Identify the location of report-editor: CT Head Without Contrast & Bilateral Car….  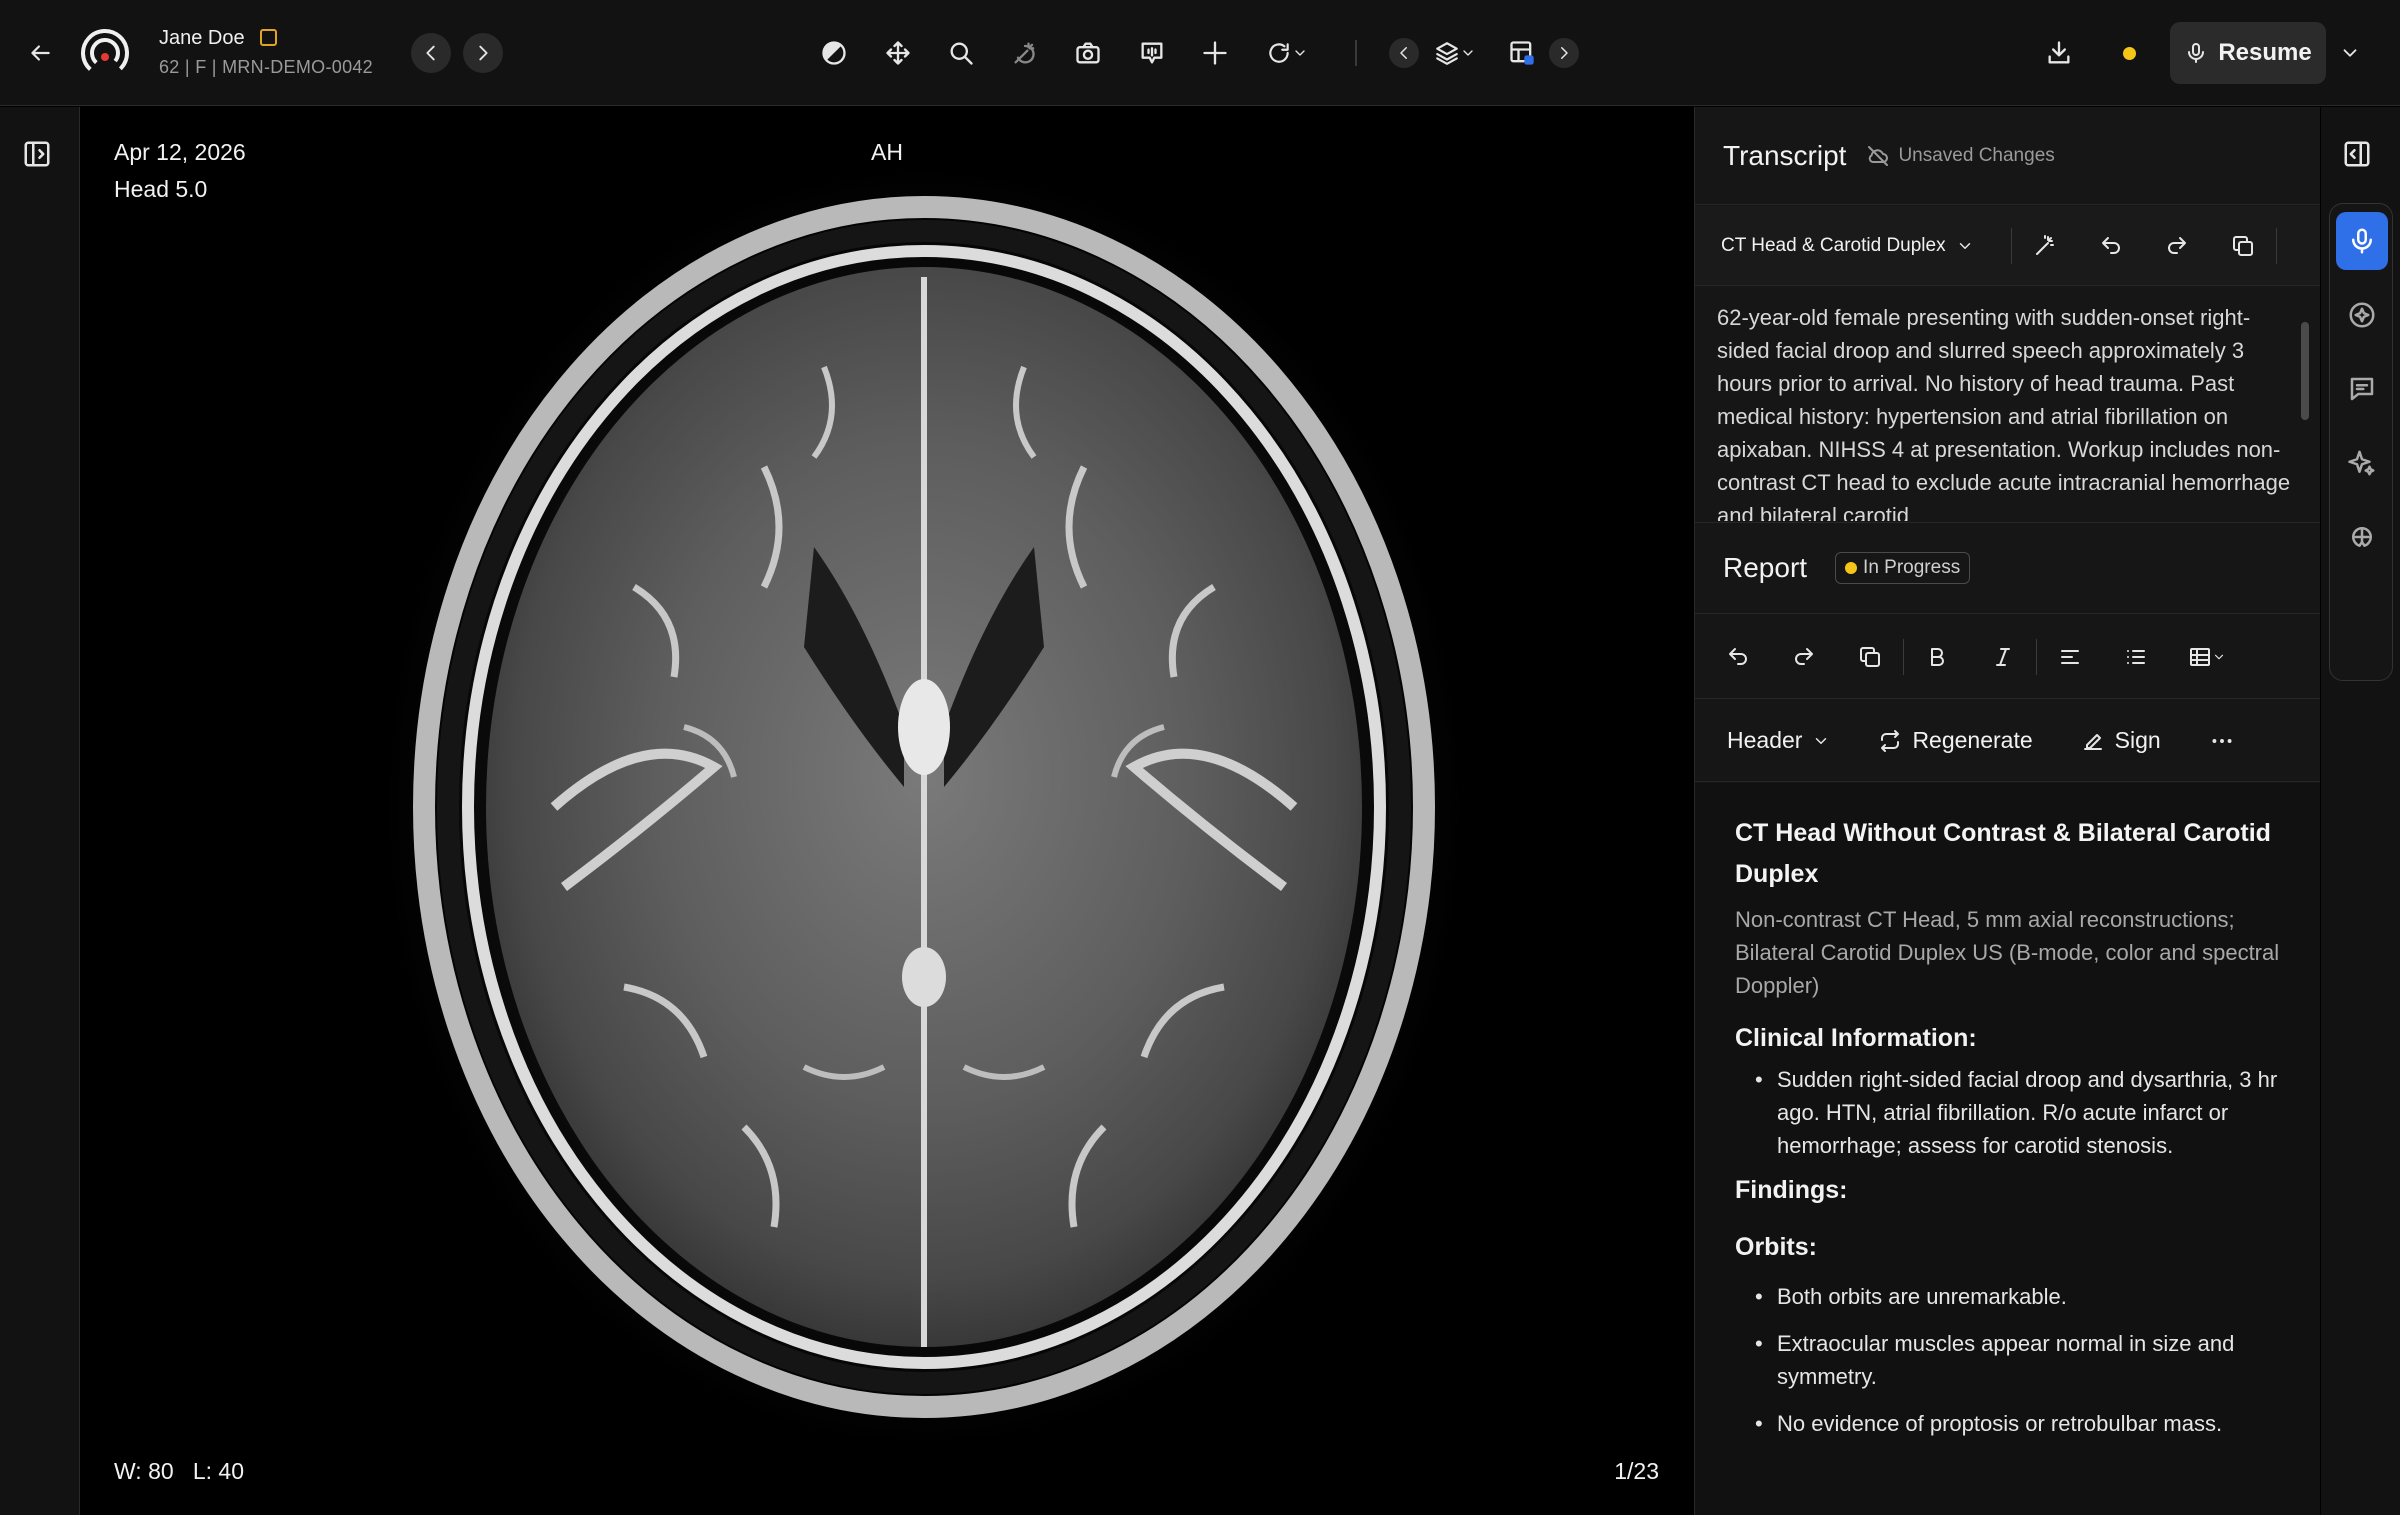
(2007, 1149).